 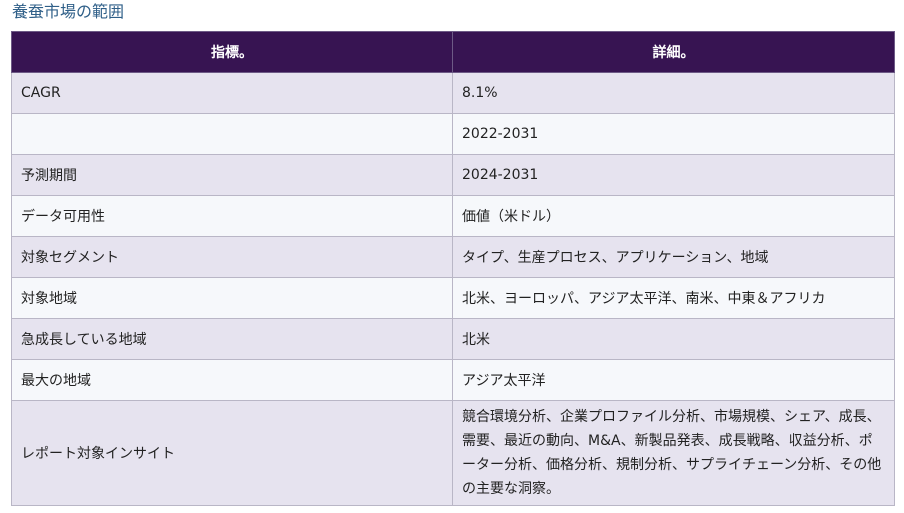 What do you see at coordinates (673, 52) in the screenshot?
I see `header-detail: 詳細。` at bounding box center [673, 52].